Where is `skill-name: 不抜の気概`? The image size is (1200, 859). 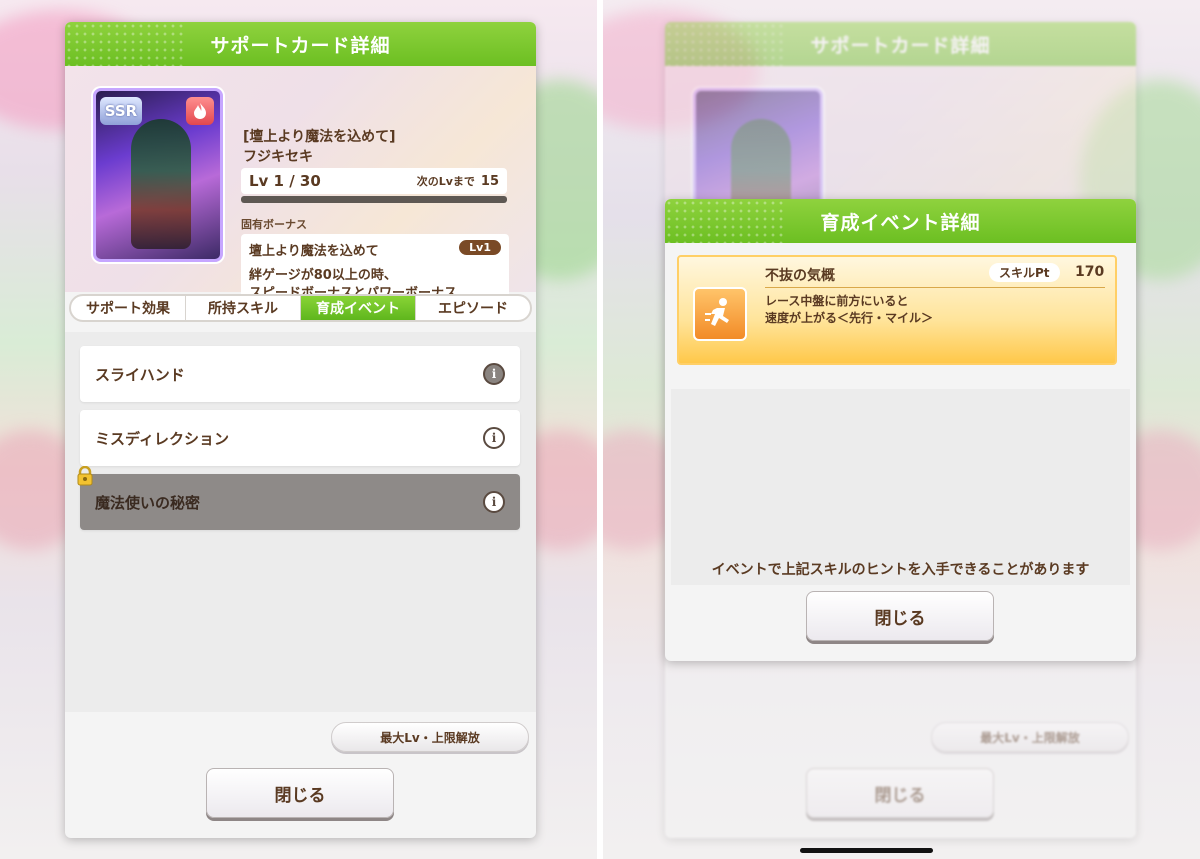 skill-name: 不抜の気概 is located at coordinates (800, 276).